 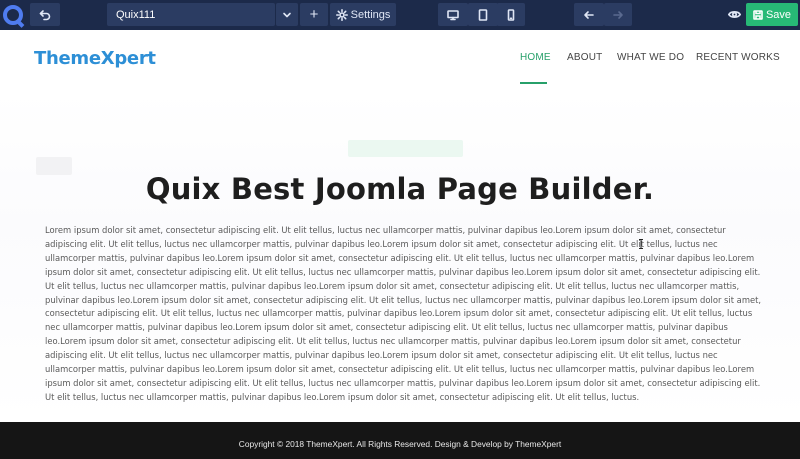 I want to click on gear-icon, so click(x=341, y=14).